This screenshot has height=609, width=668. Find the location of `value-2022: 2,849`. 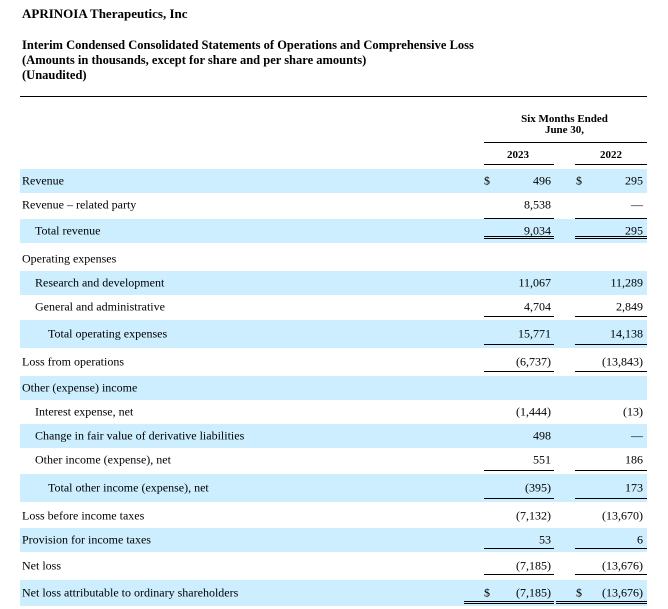

value-2022: 2,849 is located at coordinates (629, 306).